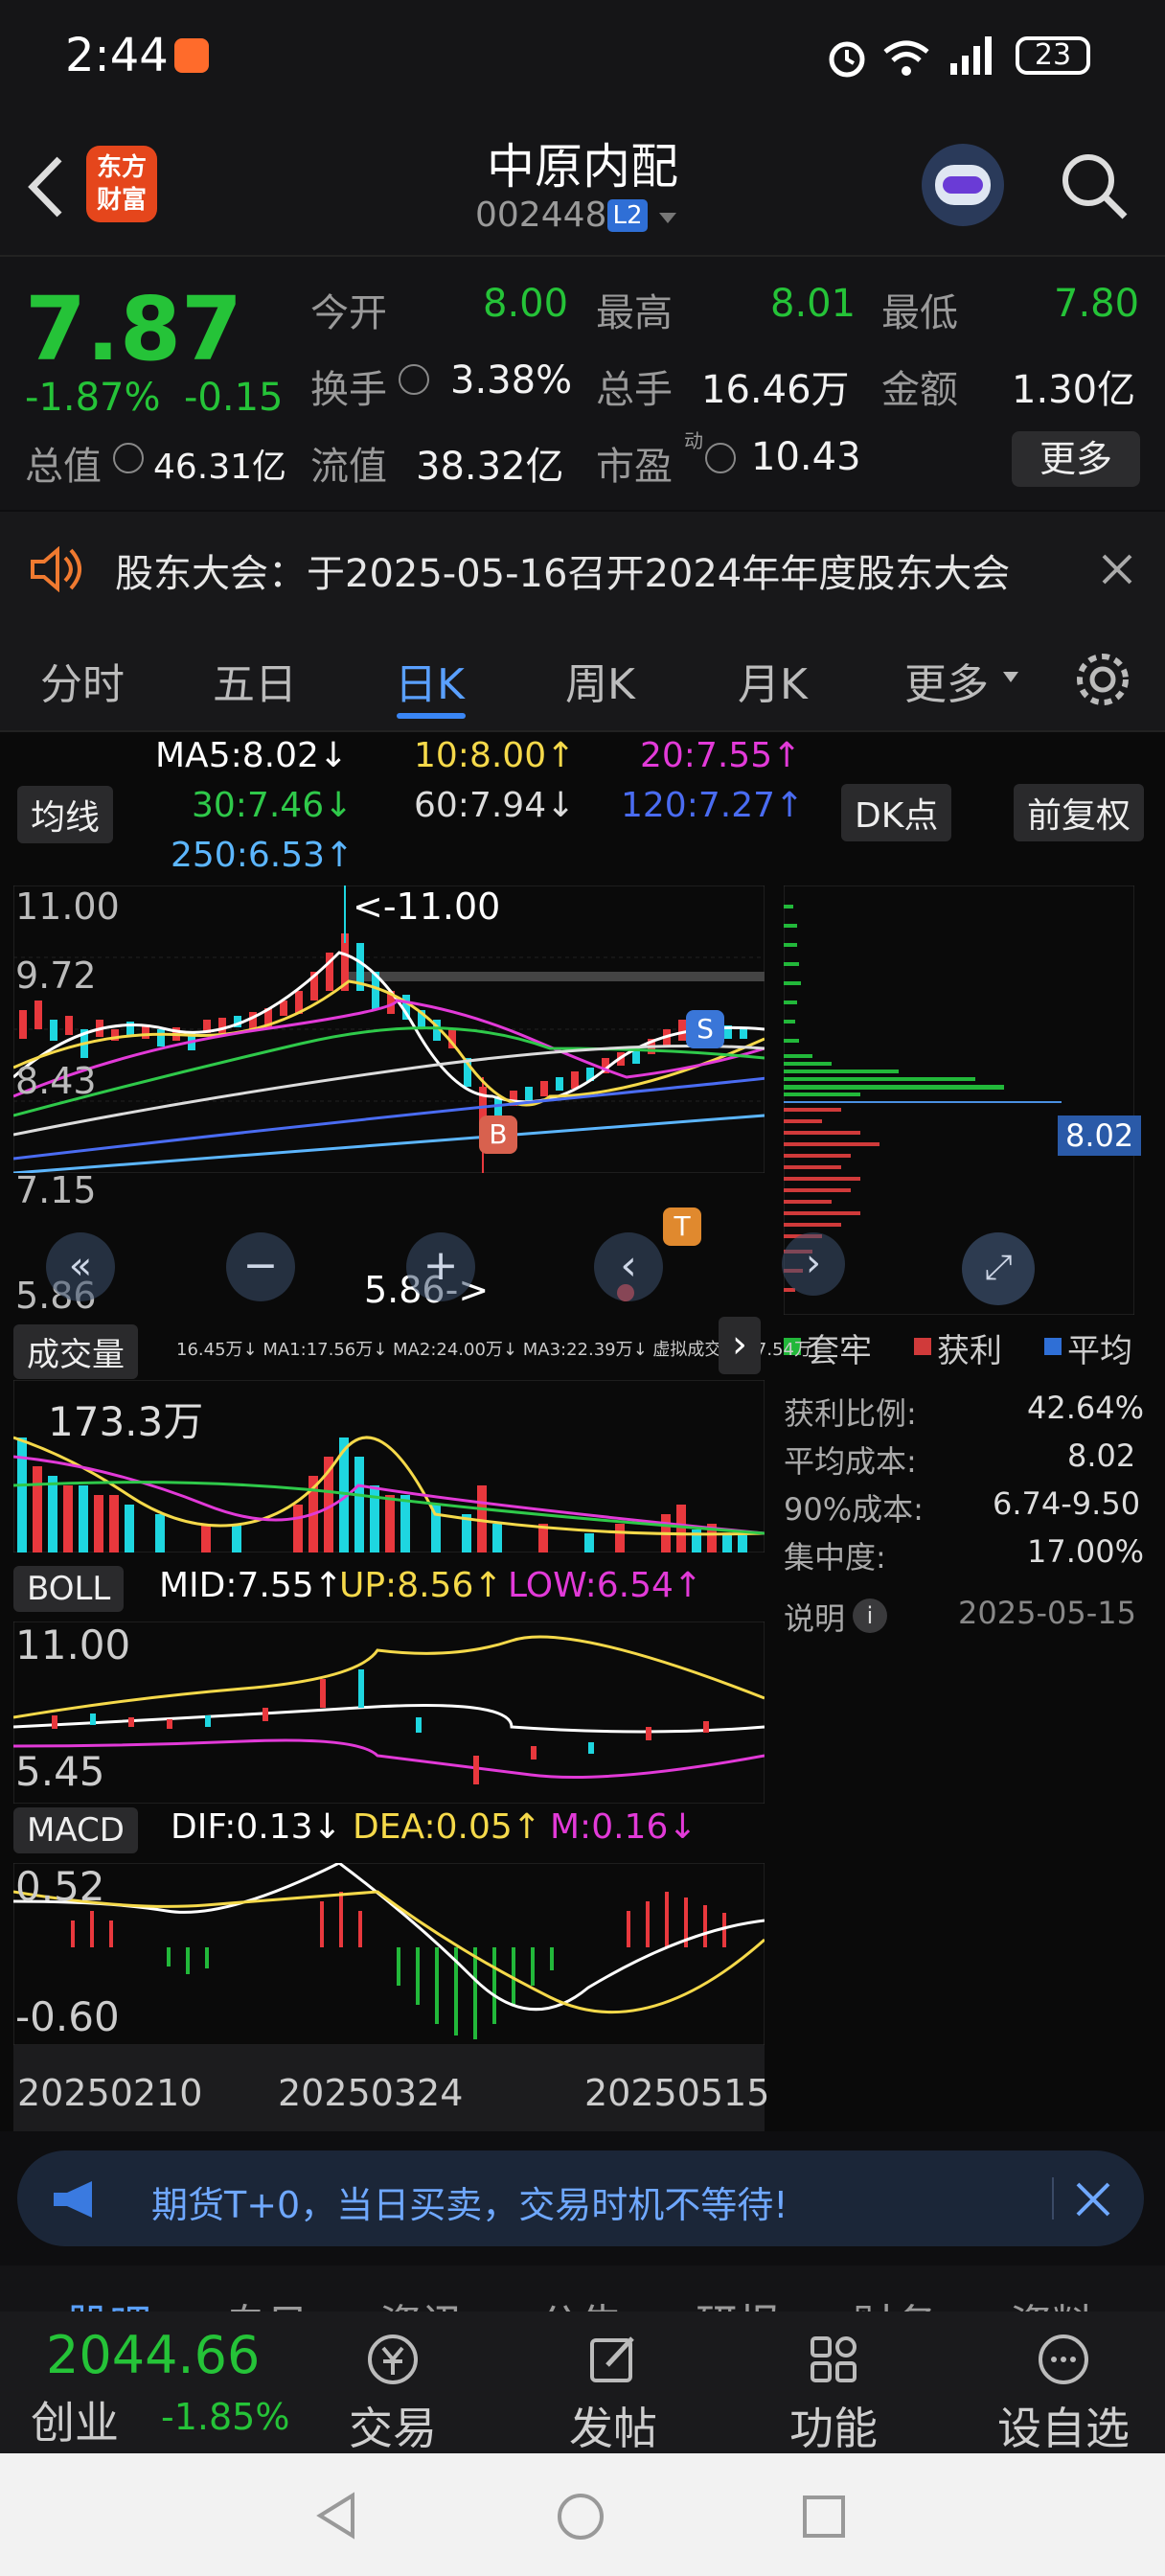  I want to click on chip-note-label: 说明, so click(814, 1617).